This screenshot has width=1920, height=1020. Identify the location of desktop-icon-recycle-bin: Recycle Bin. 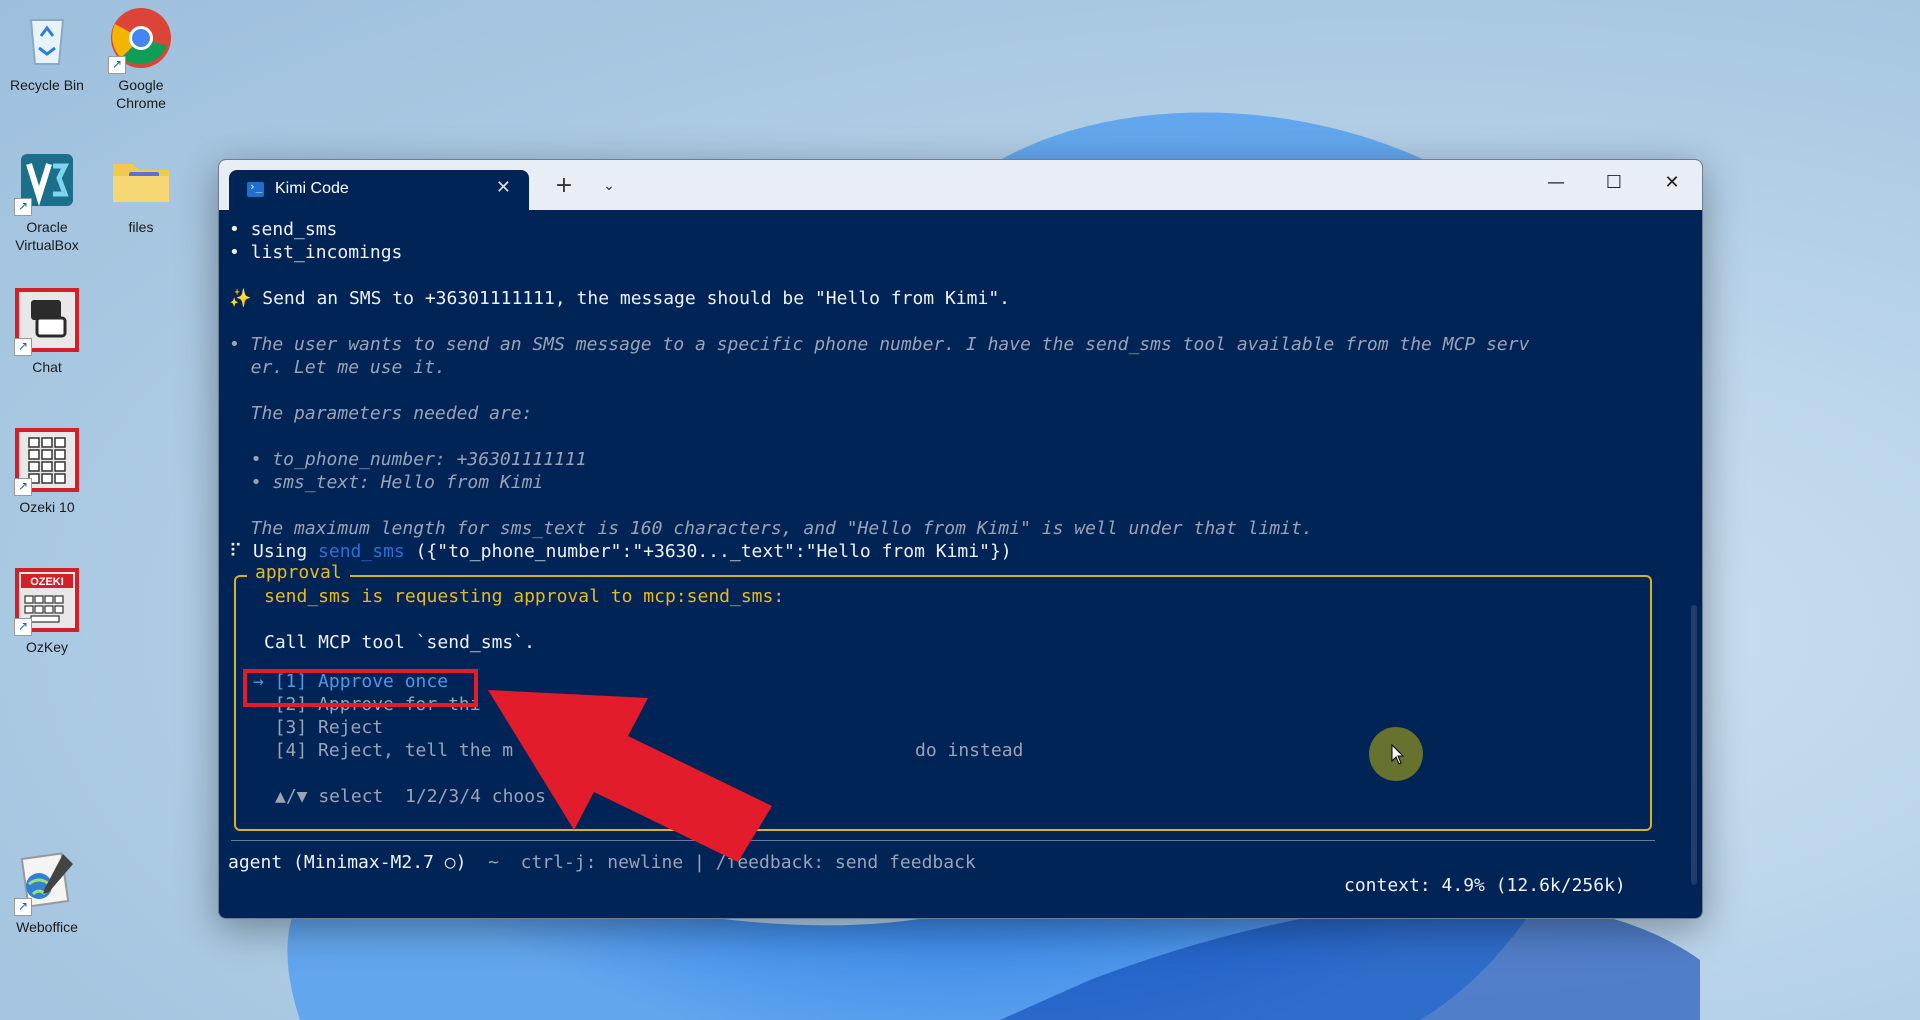
(47, 50).